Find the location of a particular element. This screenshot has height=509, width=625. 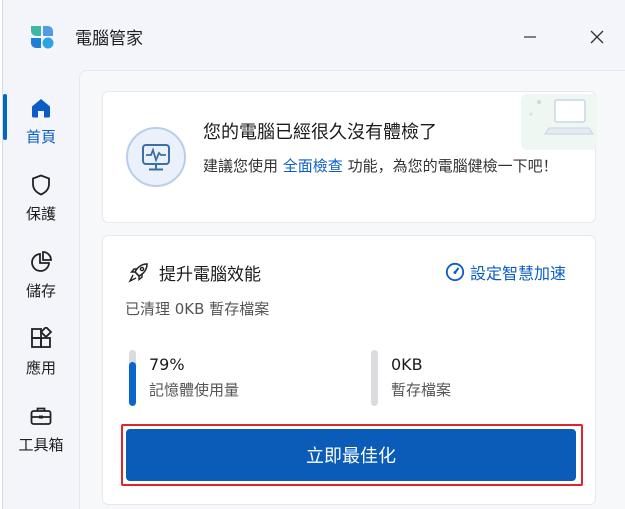

health-card-description: 建議您使用 全面檢查 功能，為您的電腦健檢一下吧！ is located at coordinates (388, 166).